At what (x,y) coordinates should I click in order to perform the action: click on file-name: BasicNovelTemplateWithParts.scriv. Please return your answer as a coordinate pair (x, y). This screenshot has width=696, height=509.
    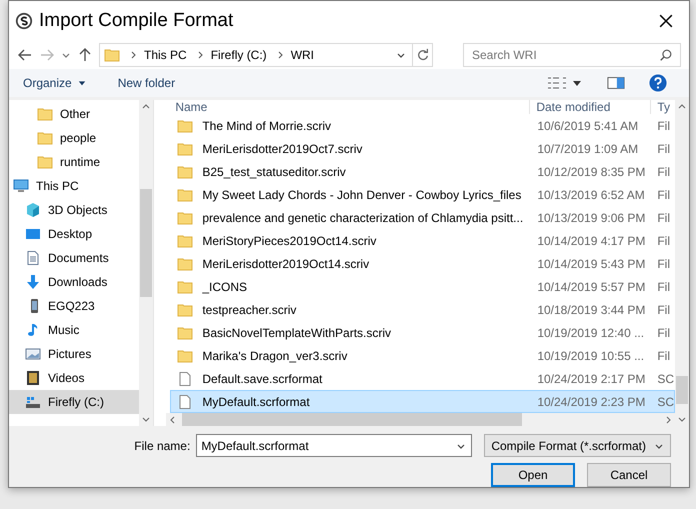
    Looking at the image, I should click on (297, 333).